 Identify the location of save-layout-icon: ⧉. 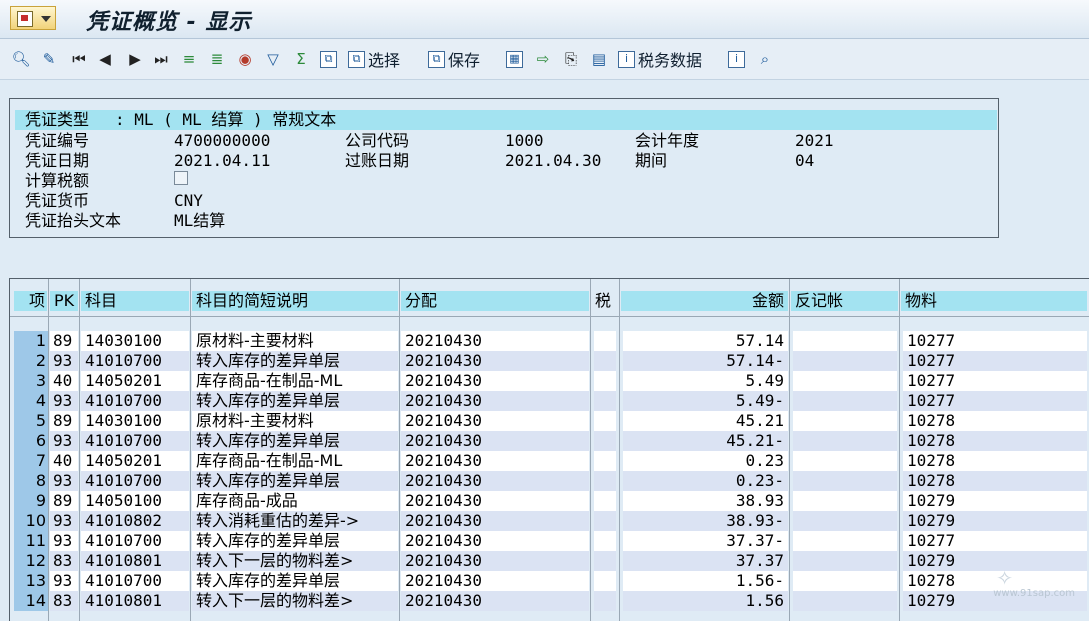
(436, 59).